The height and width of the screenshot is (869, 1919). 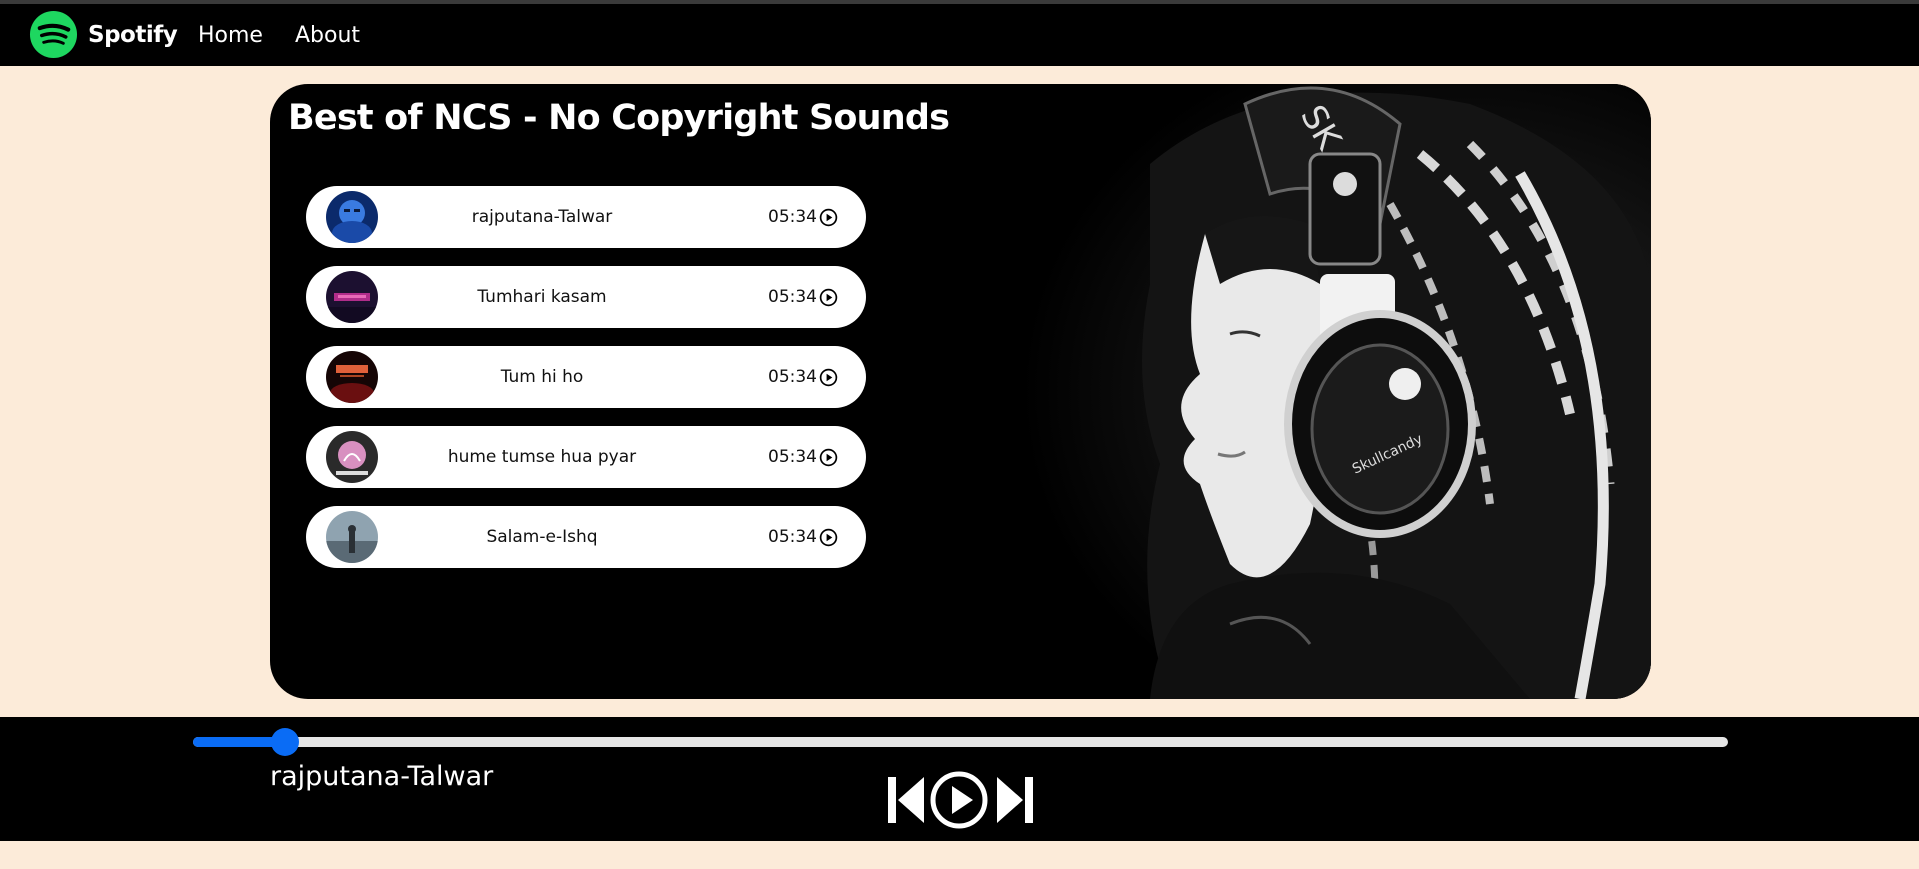 I want to click on song-item-hume-tumse-hua-pyar: hume tumse hua pyar 05:34, so click(x=586, y=457).